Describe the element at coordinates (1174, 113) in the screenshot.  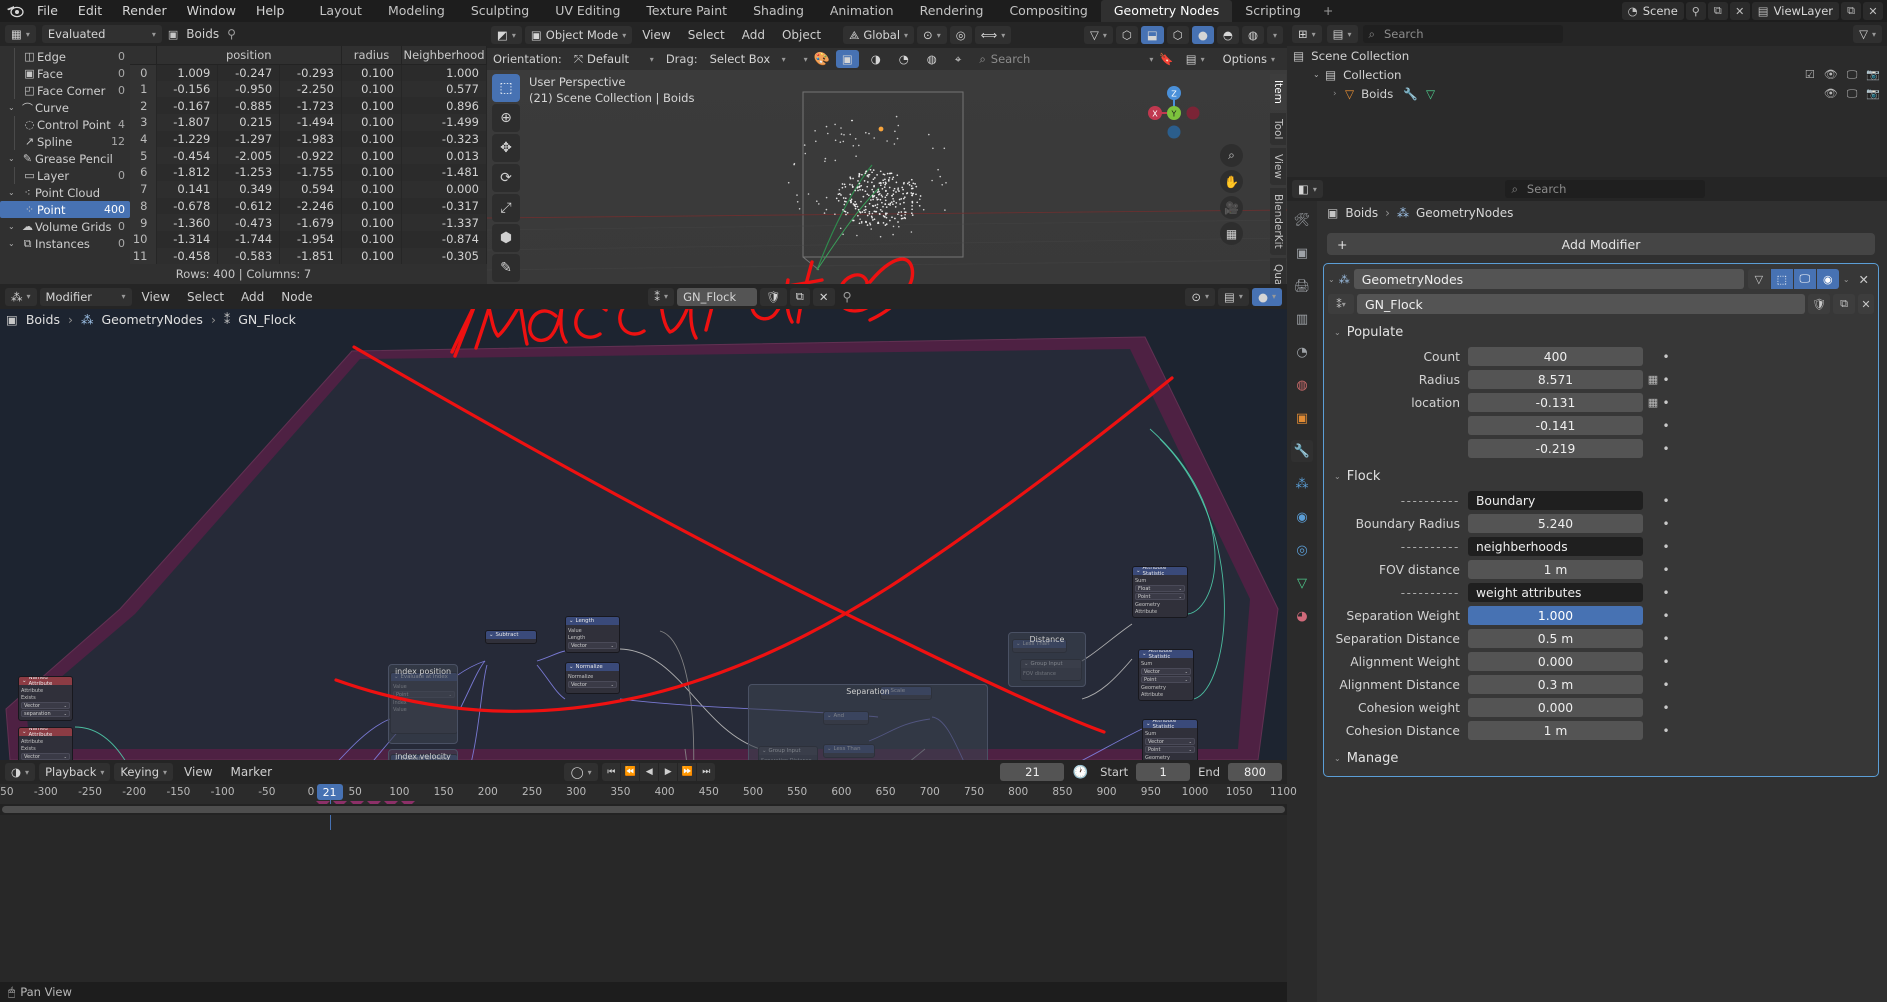
I see `navigation-gizmo: Z X Y` at that location.